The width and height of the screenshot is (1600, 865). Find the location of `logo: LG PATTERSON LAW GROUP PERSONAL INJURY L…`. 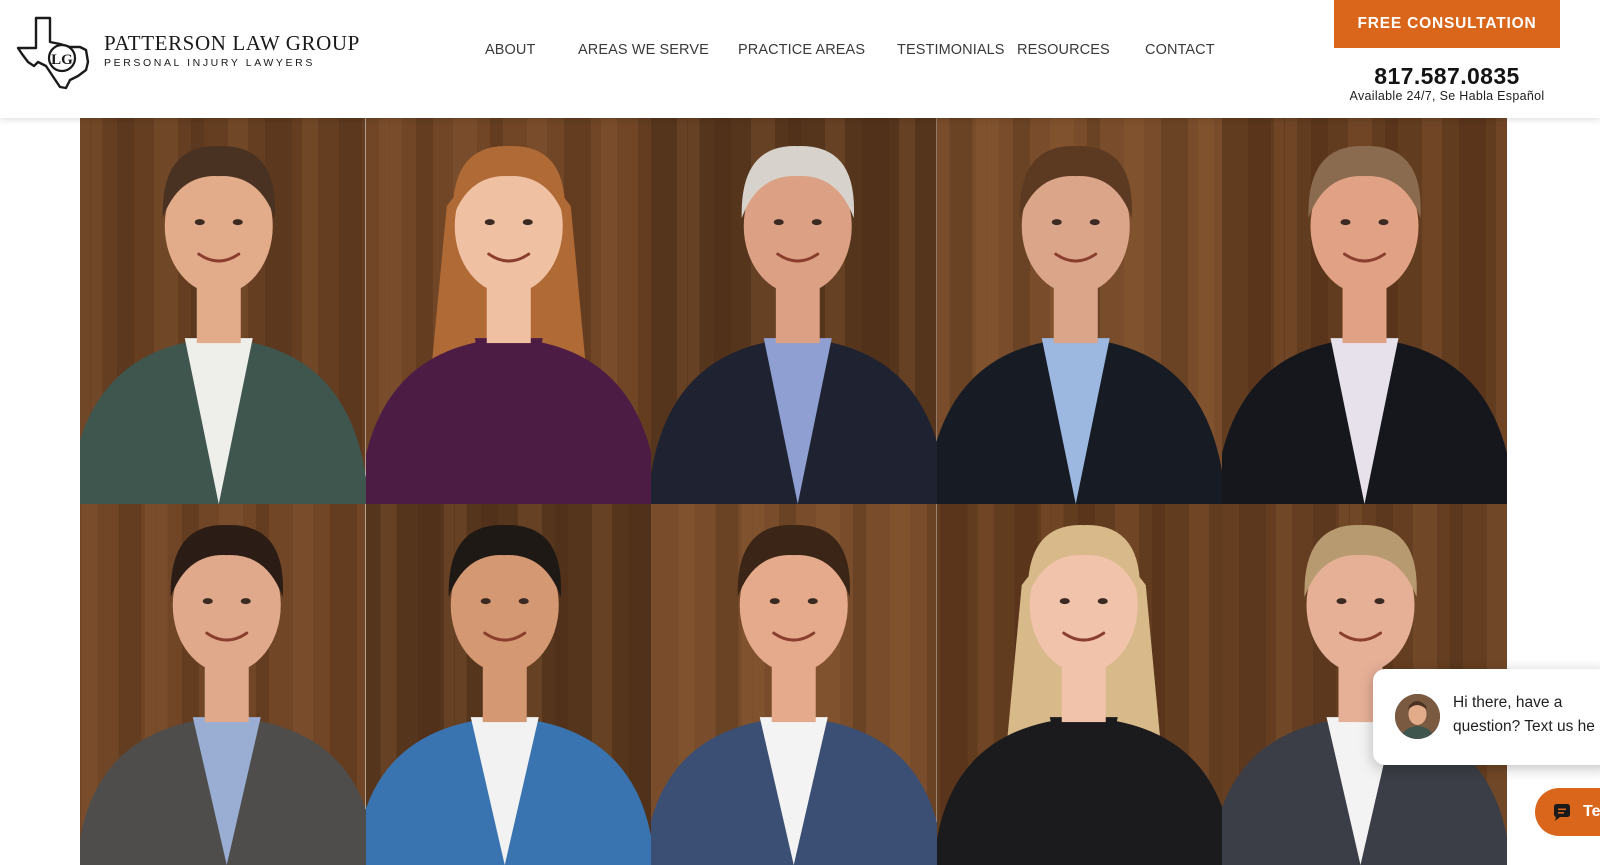

logo: LG PATTERSON LAW GROUP PERSONAL INJURY L… is located at coordinates (188, 52).